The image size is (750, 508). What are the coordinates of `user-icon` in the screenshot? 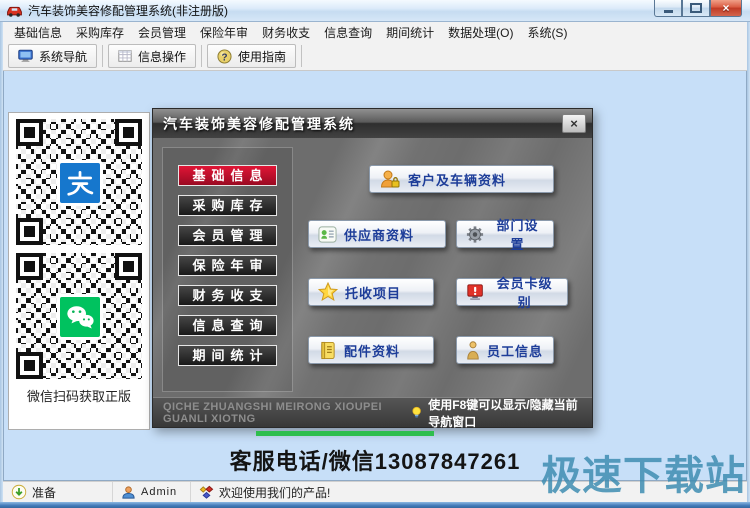 It's located at (128, 492).